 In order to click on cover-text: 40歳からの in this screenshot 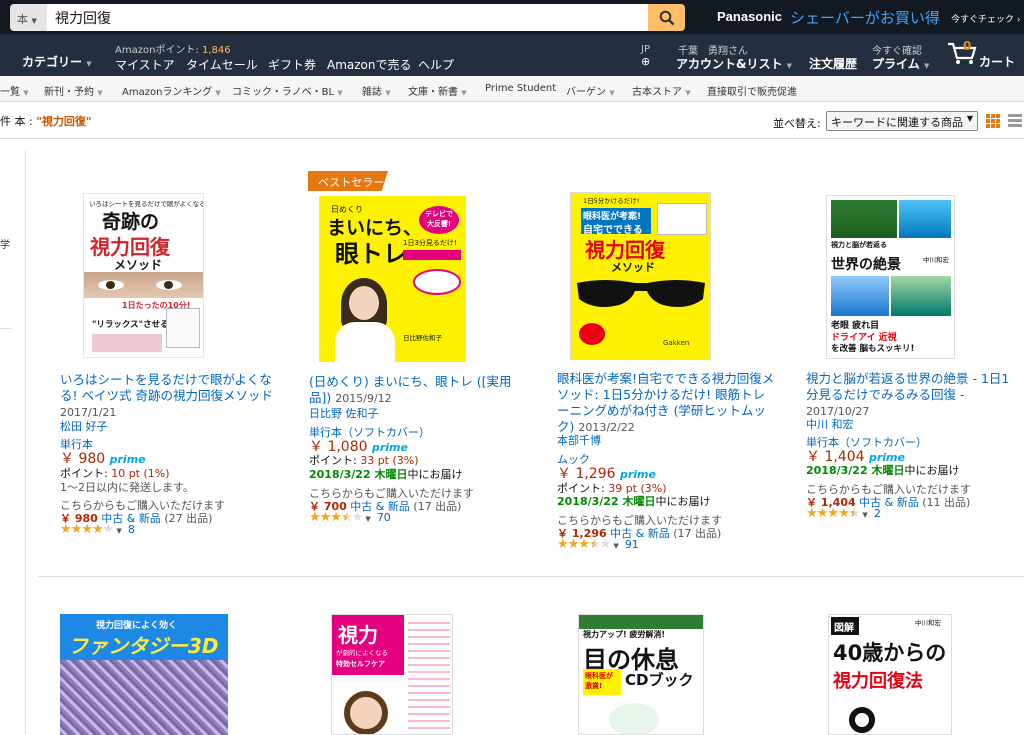, I will do `click(890, 653)`.